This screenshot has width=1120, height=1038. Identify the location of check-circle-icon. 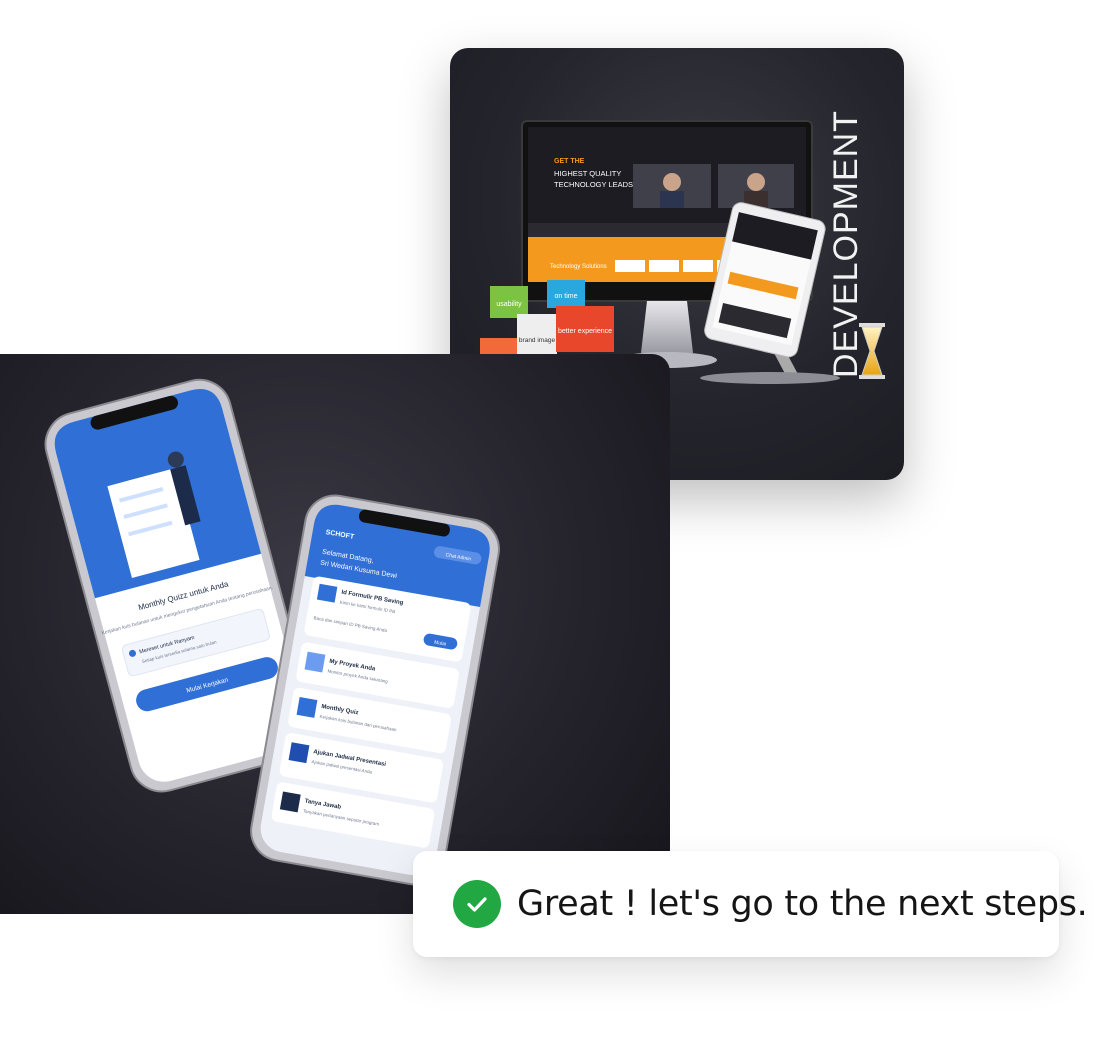
(477, 904).